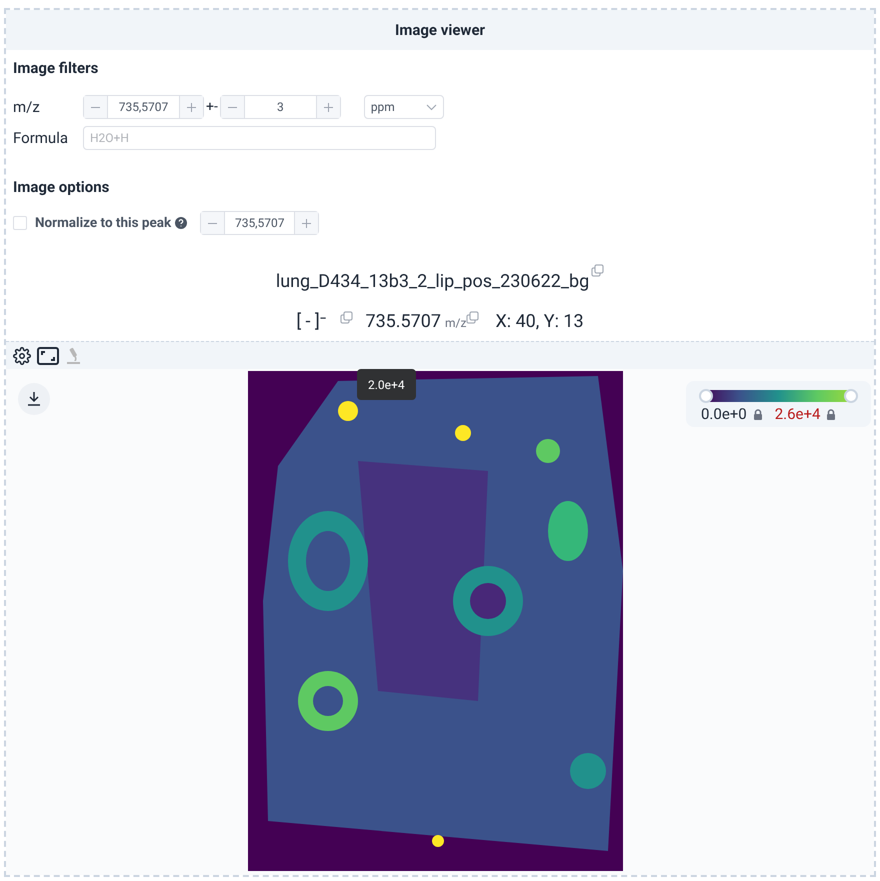 This screenshot has width=880, height=881. I want to click on max-handle, so click(851, 396).